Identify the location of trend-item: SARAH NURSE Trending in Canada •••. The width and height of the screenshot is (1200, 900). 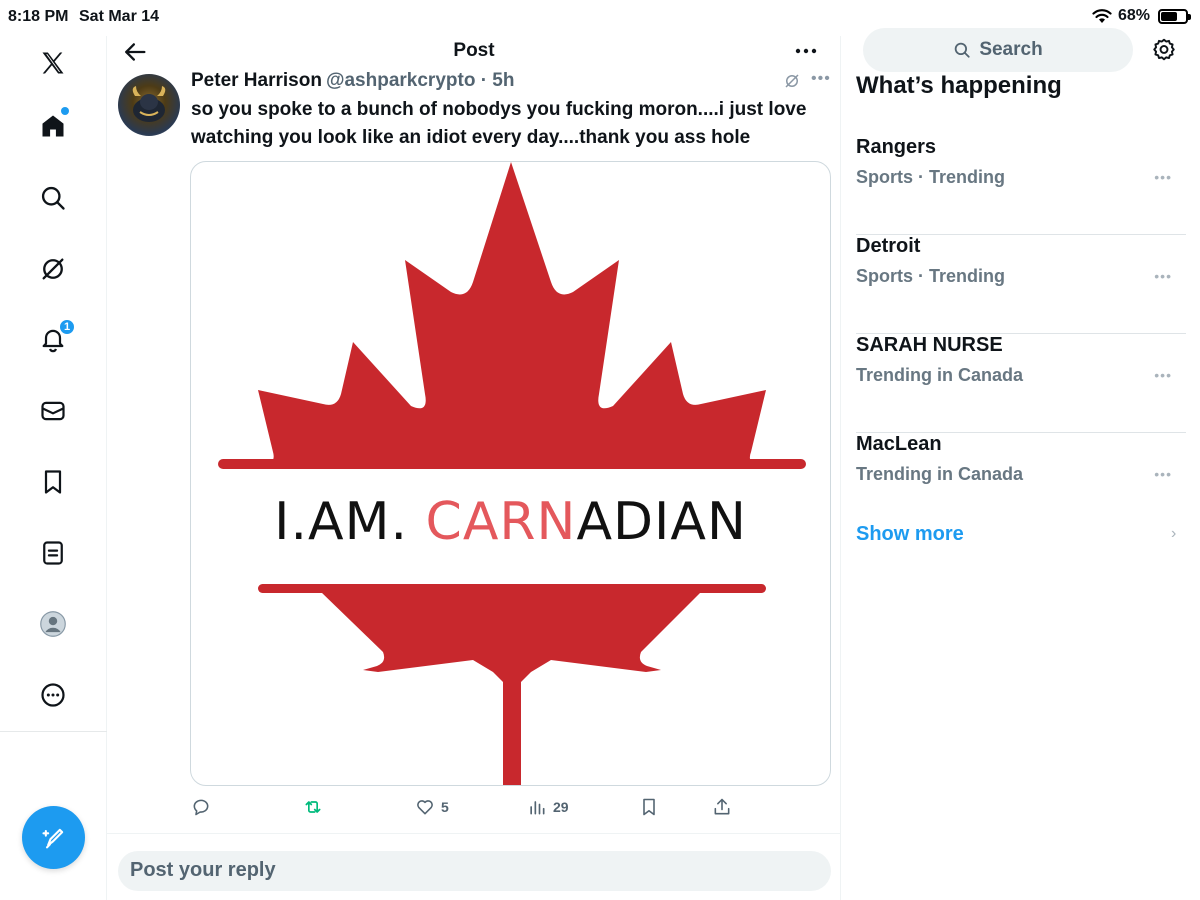
(1021, 383).